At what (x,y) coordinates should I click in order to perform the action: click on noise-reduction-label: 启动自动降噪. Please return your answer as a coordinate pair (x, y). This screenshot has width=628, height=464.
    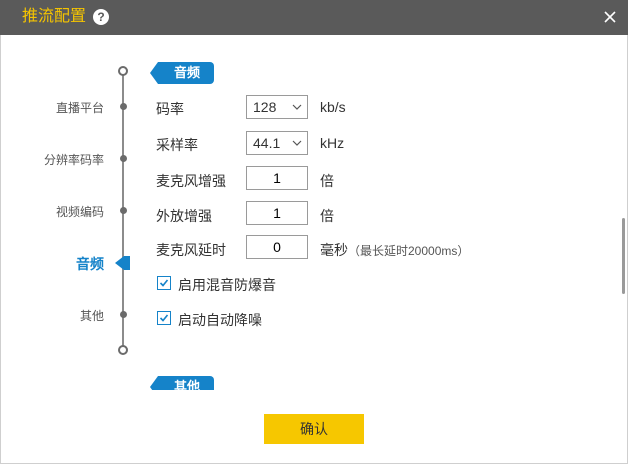
    Looking at the image, I should click on (220, 320).